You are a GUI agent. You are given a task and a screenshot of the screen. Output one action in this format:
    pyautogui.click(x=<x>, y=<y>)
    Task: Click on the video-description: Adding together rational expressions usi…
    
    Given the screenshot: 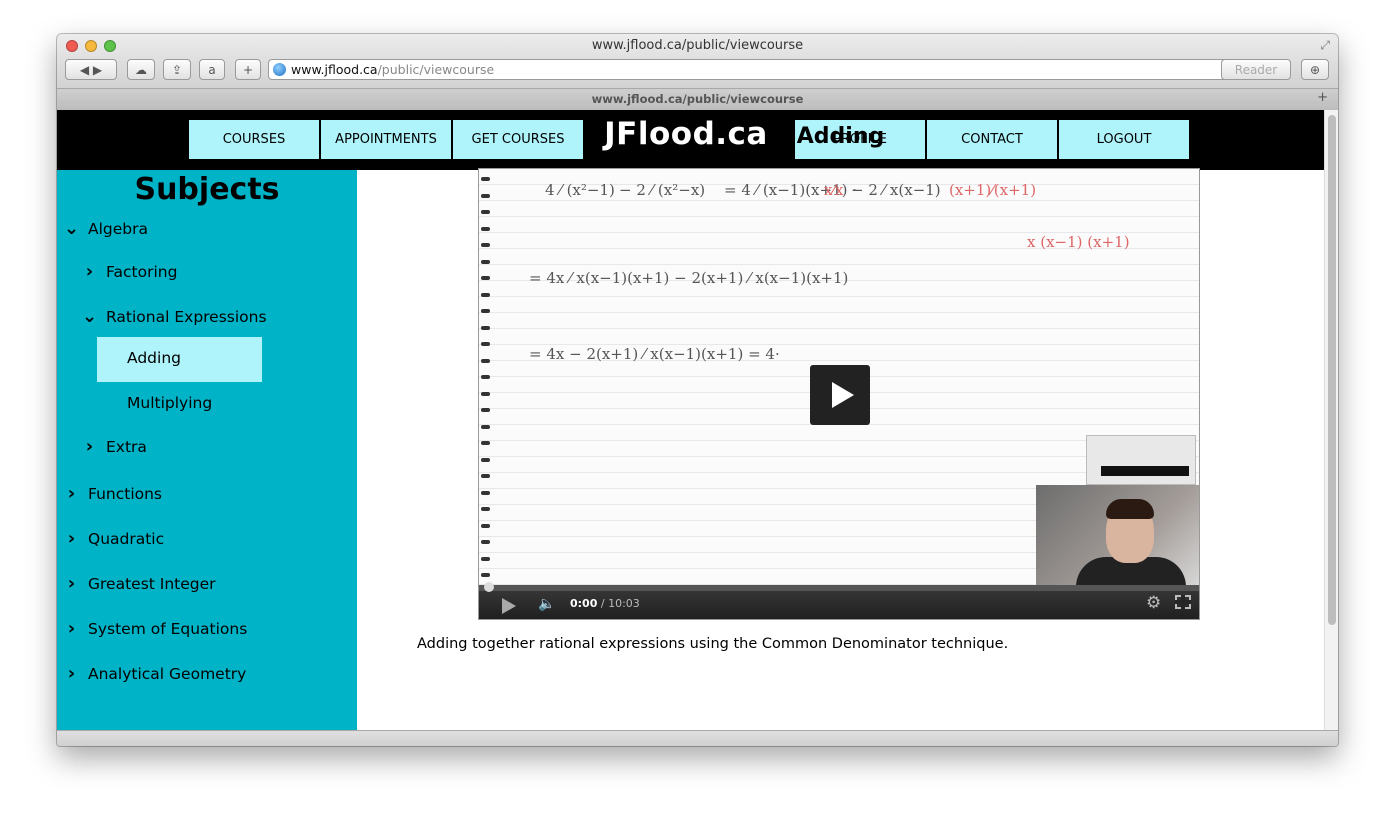 What is the action you would take?
    pyautogui.click(x=713, y=644)
    